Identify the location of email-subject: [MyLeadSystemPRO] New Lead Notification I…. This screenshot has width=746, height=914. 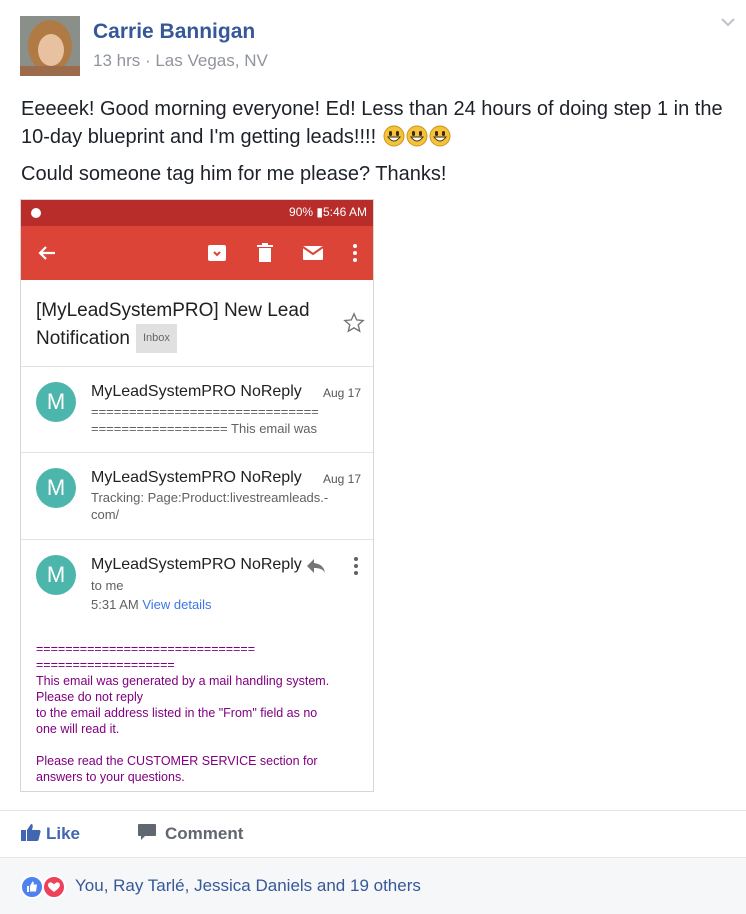
(181, 325).